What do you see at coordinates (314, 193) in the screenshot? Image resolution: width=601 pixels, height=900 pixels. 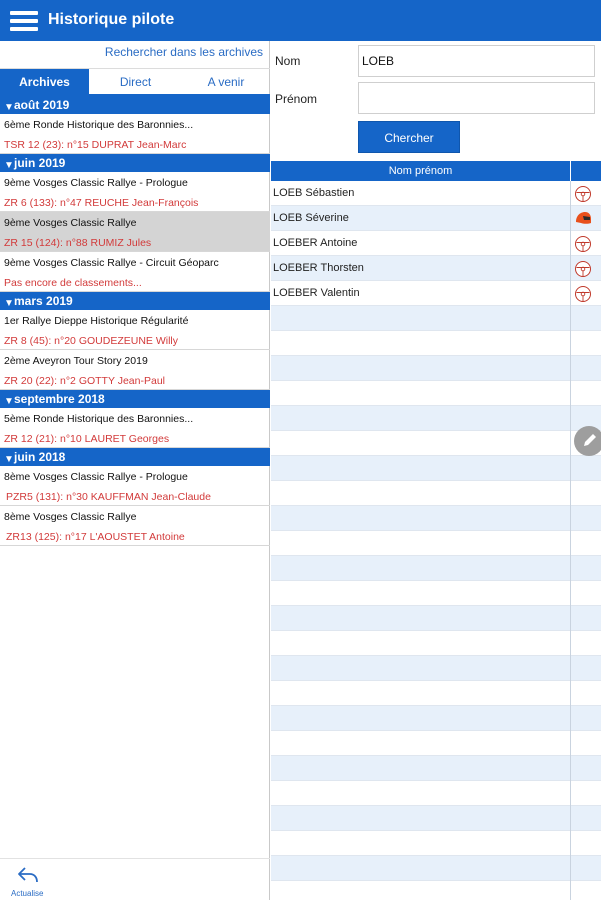 I see `result-name: LOEB Sébastien` at bounding box center [314, 193].